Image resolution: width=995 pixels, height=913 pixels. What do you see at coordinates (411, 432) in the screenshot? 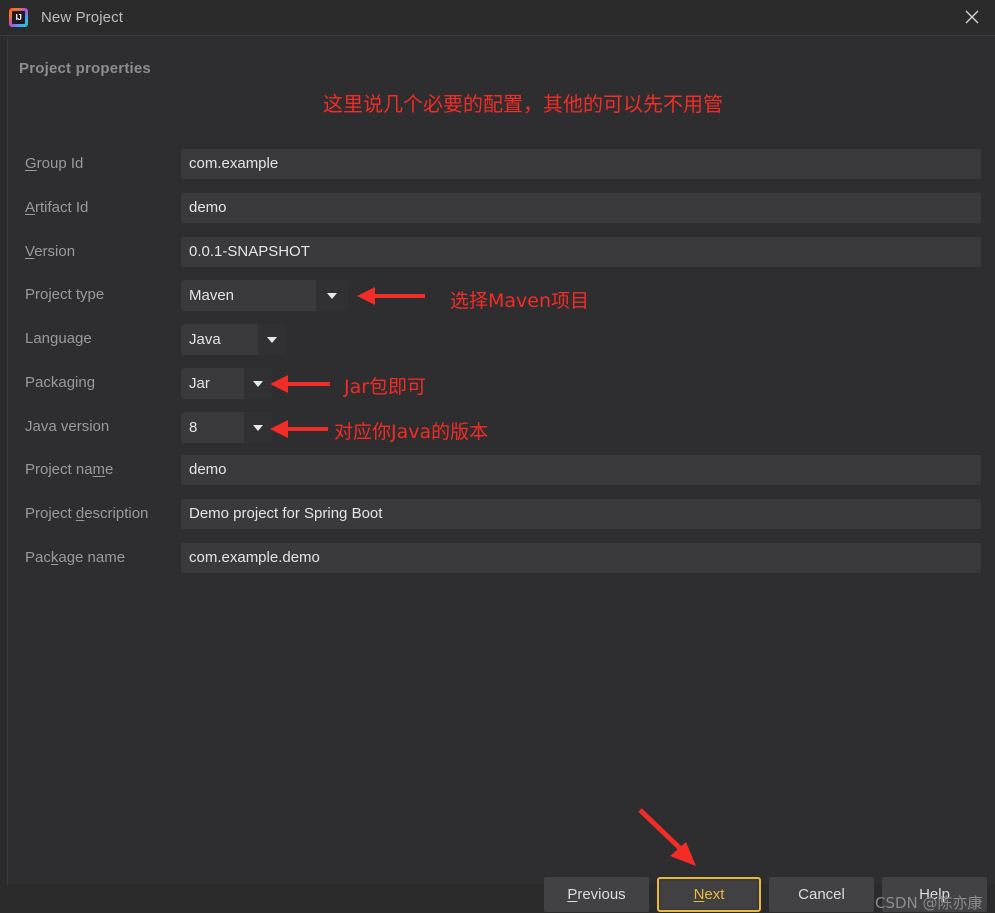
I see `annotation-java-version-note: 对应你Java的版本` at bounding box center [411, 432].